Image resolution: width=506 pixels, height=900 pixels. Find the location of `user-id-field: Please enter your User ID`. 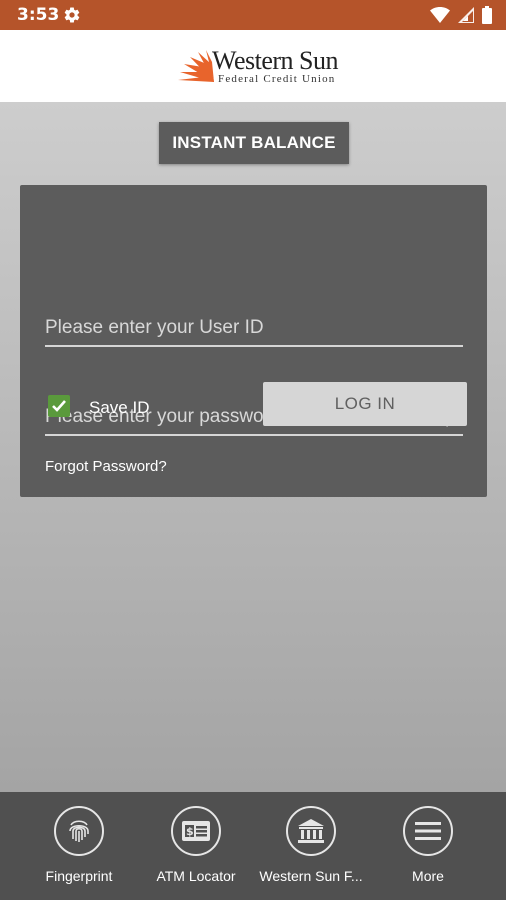

user-id-field: Please enter your User ID is located at coordinates (254, 324).